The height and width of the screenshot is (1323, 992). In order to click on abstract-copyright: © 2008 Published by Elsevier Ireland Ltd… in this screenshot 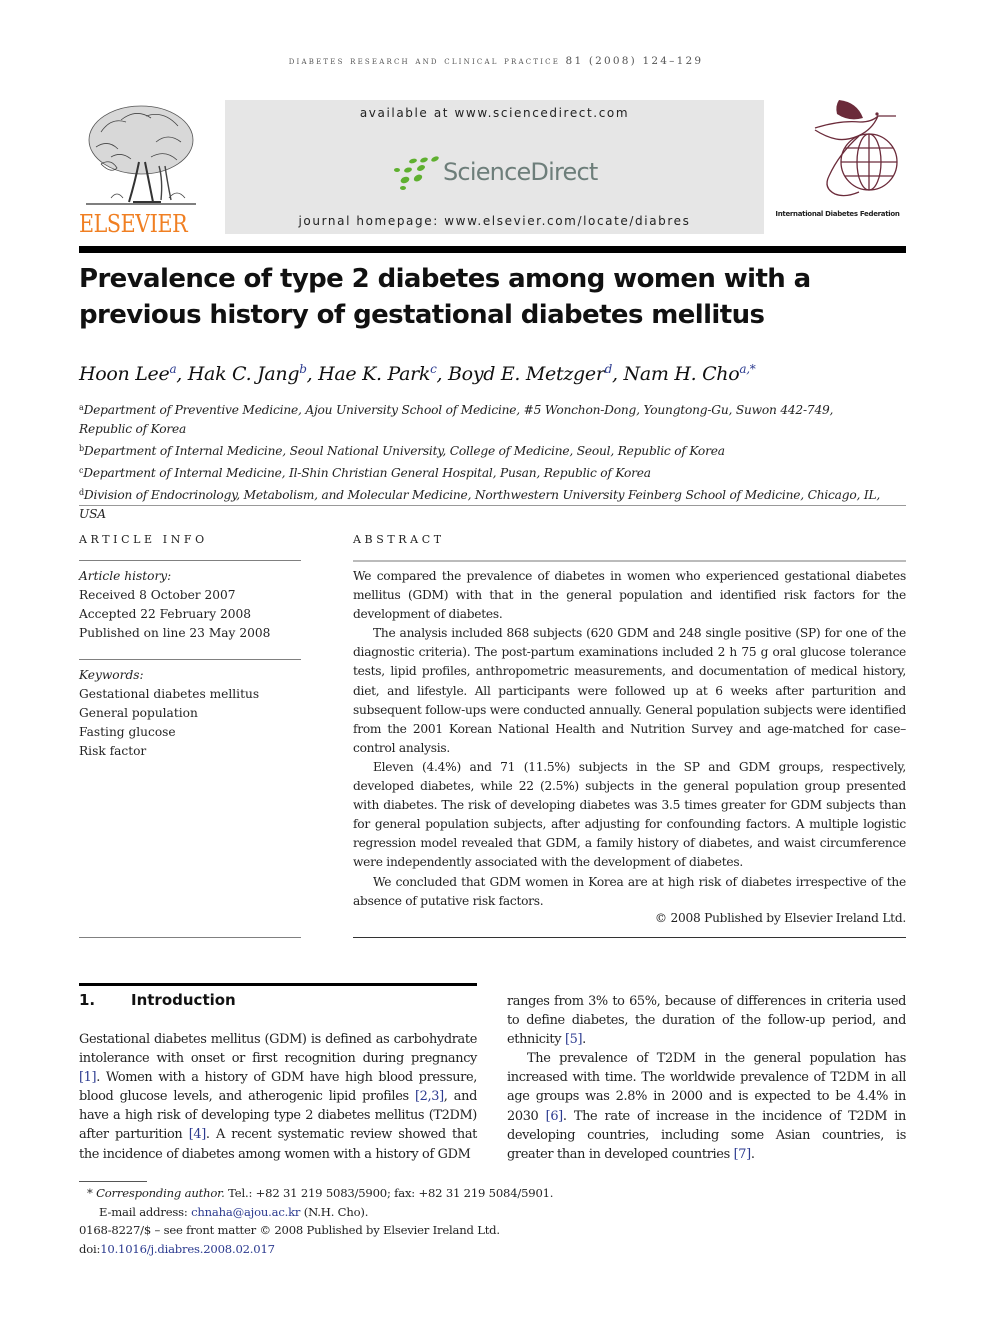, I will do `click(780, 918)`.